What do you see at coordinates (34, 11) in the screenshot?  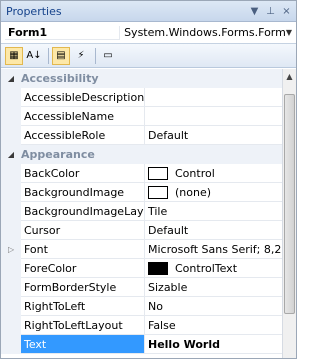 I see `panel-title: Properties` at bounding box center [34, 11].